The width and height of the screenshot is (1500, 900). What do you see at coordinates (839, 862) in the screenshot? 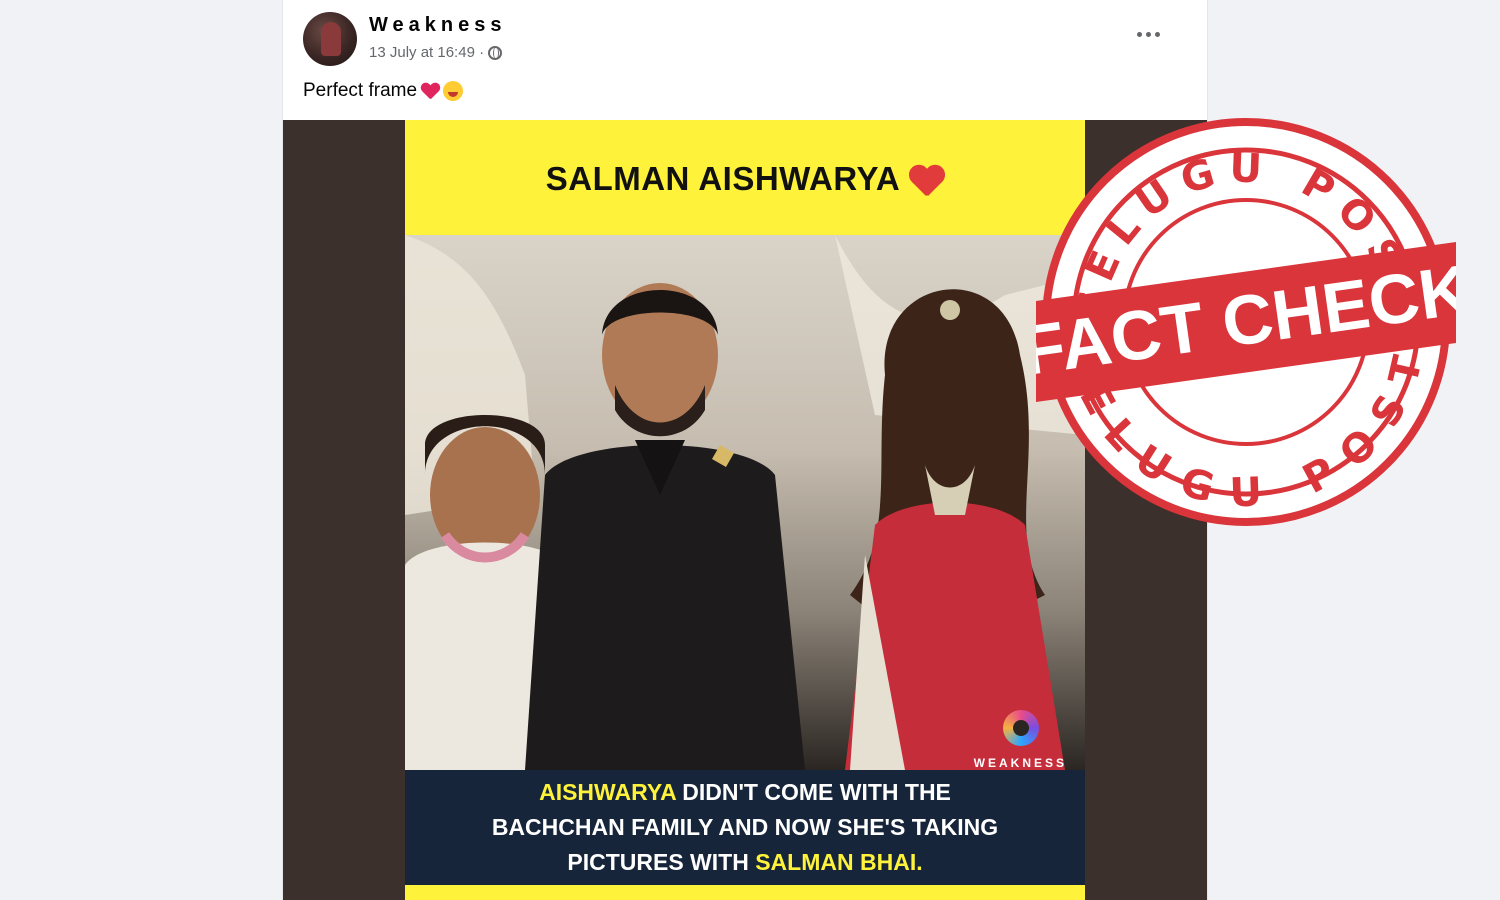
I see `caption-highlight-2: SALMAN BHAI.` at bounding box center [839, 862].